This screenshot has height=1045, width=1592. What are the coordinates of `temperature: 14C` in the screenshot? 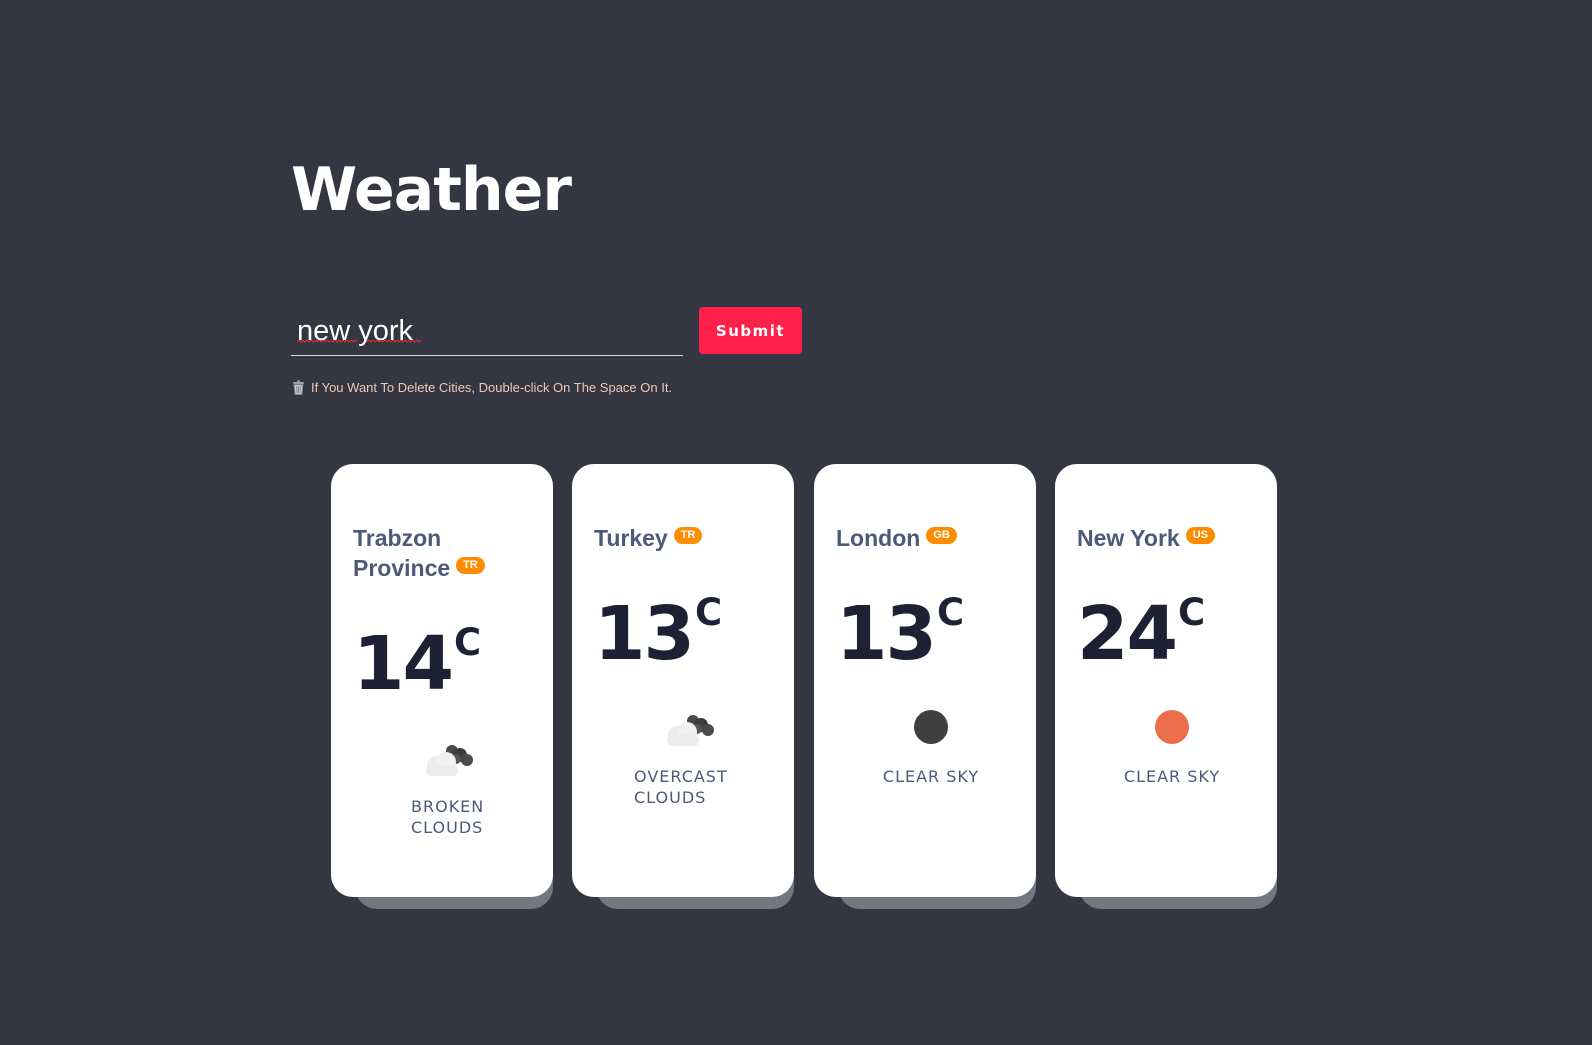 It's located at (448, 653).